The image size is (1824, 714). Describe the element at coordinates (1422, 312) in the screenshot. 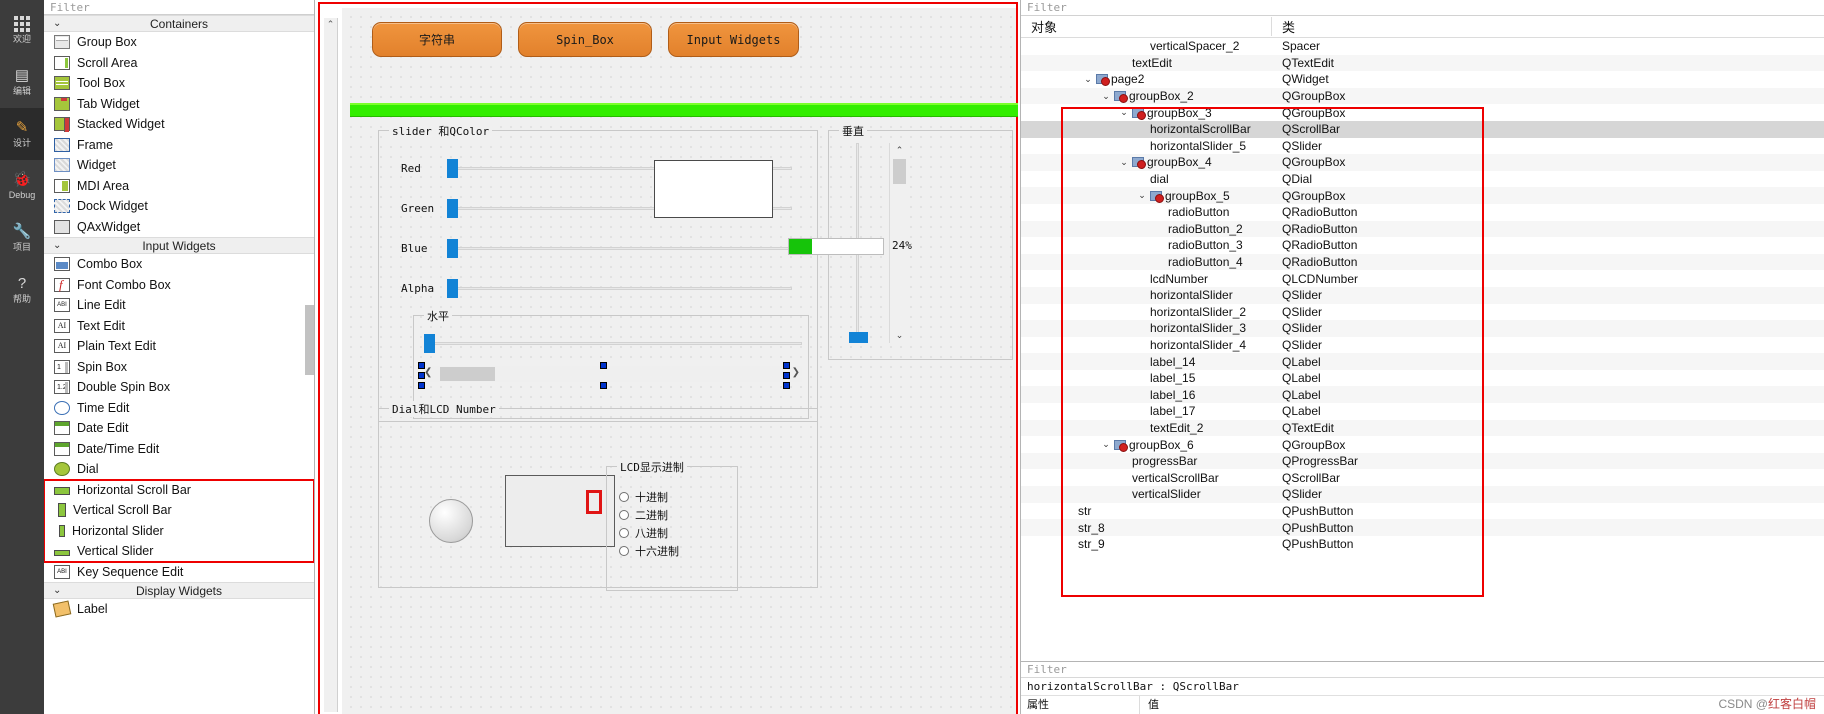

I see `object-tree-row: horizontalSlider_2 QSlider` at that location.